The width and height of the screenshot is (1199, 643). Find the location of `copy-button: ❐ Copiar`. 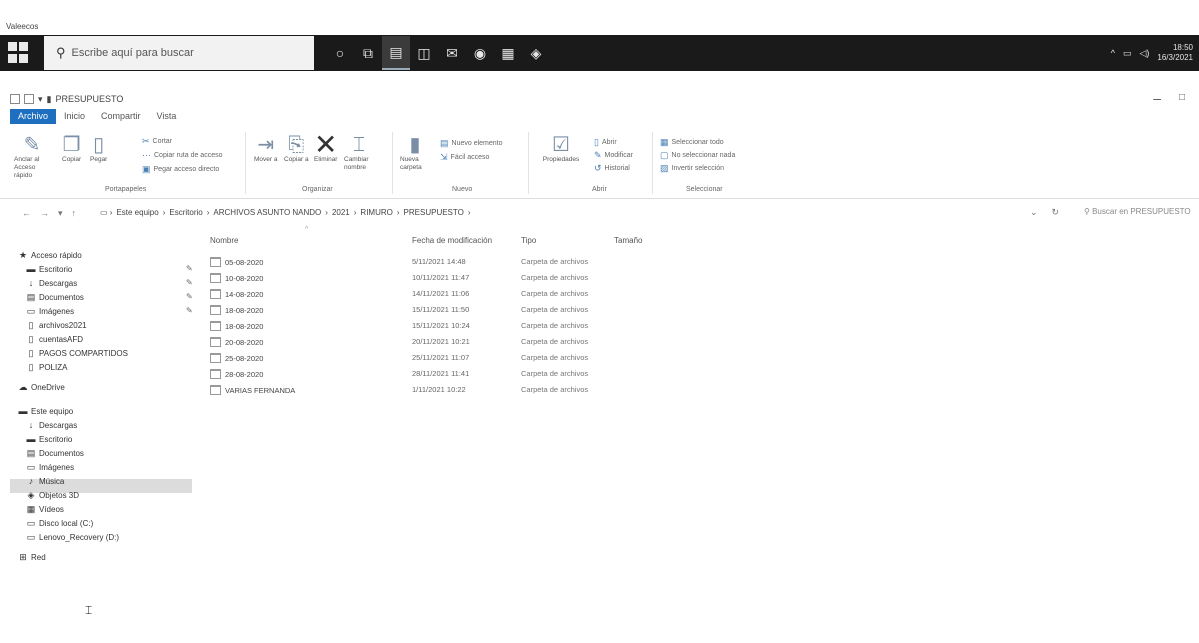

copy-button: ❐ Copiar is located at coordinates (71, 149).